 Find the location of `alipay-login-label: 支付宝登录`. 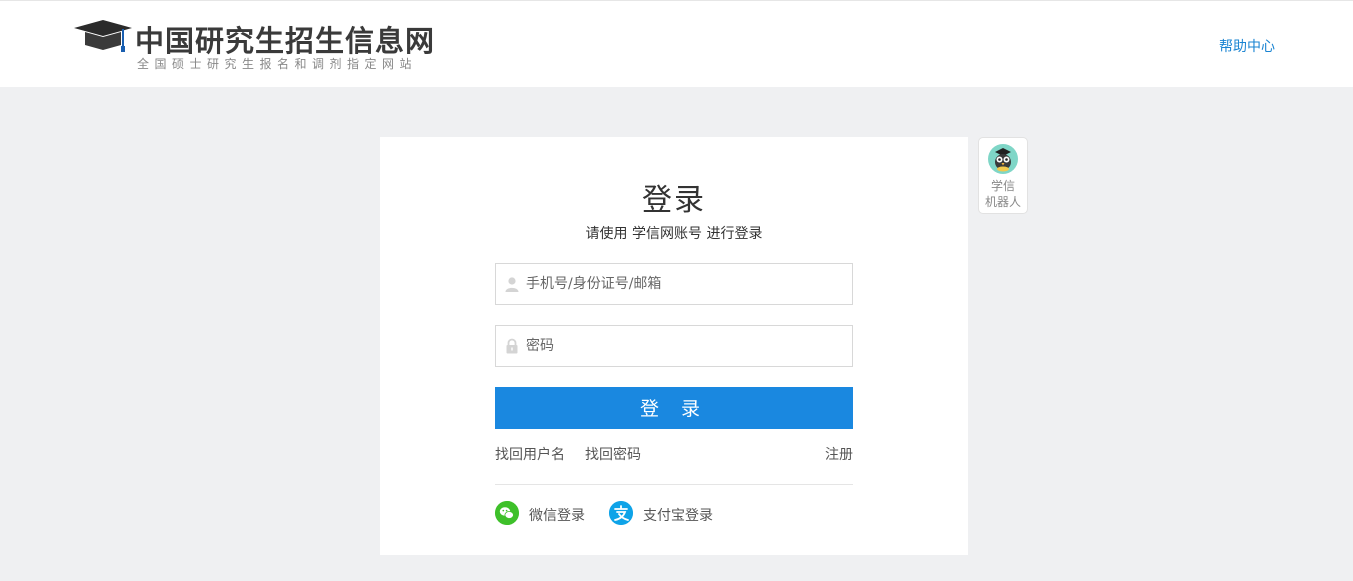

alipay-login-label: 支付宝登录 is located at coordinates (678, 516).